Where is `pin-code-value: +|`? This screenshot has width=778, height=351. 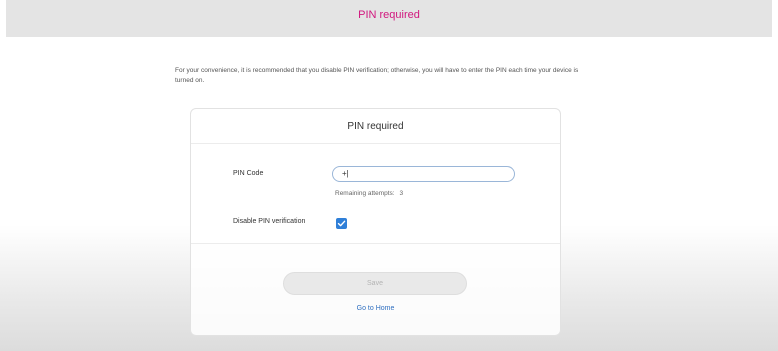
pin-code-value: +| is located at coordinates (345, 173).